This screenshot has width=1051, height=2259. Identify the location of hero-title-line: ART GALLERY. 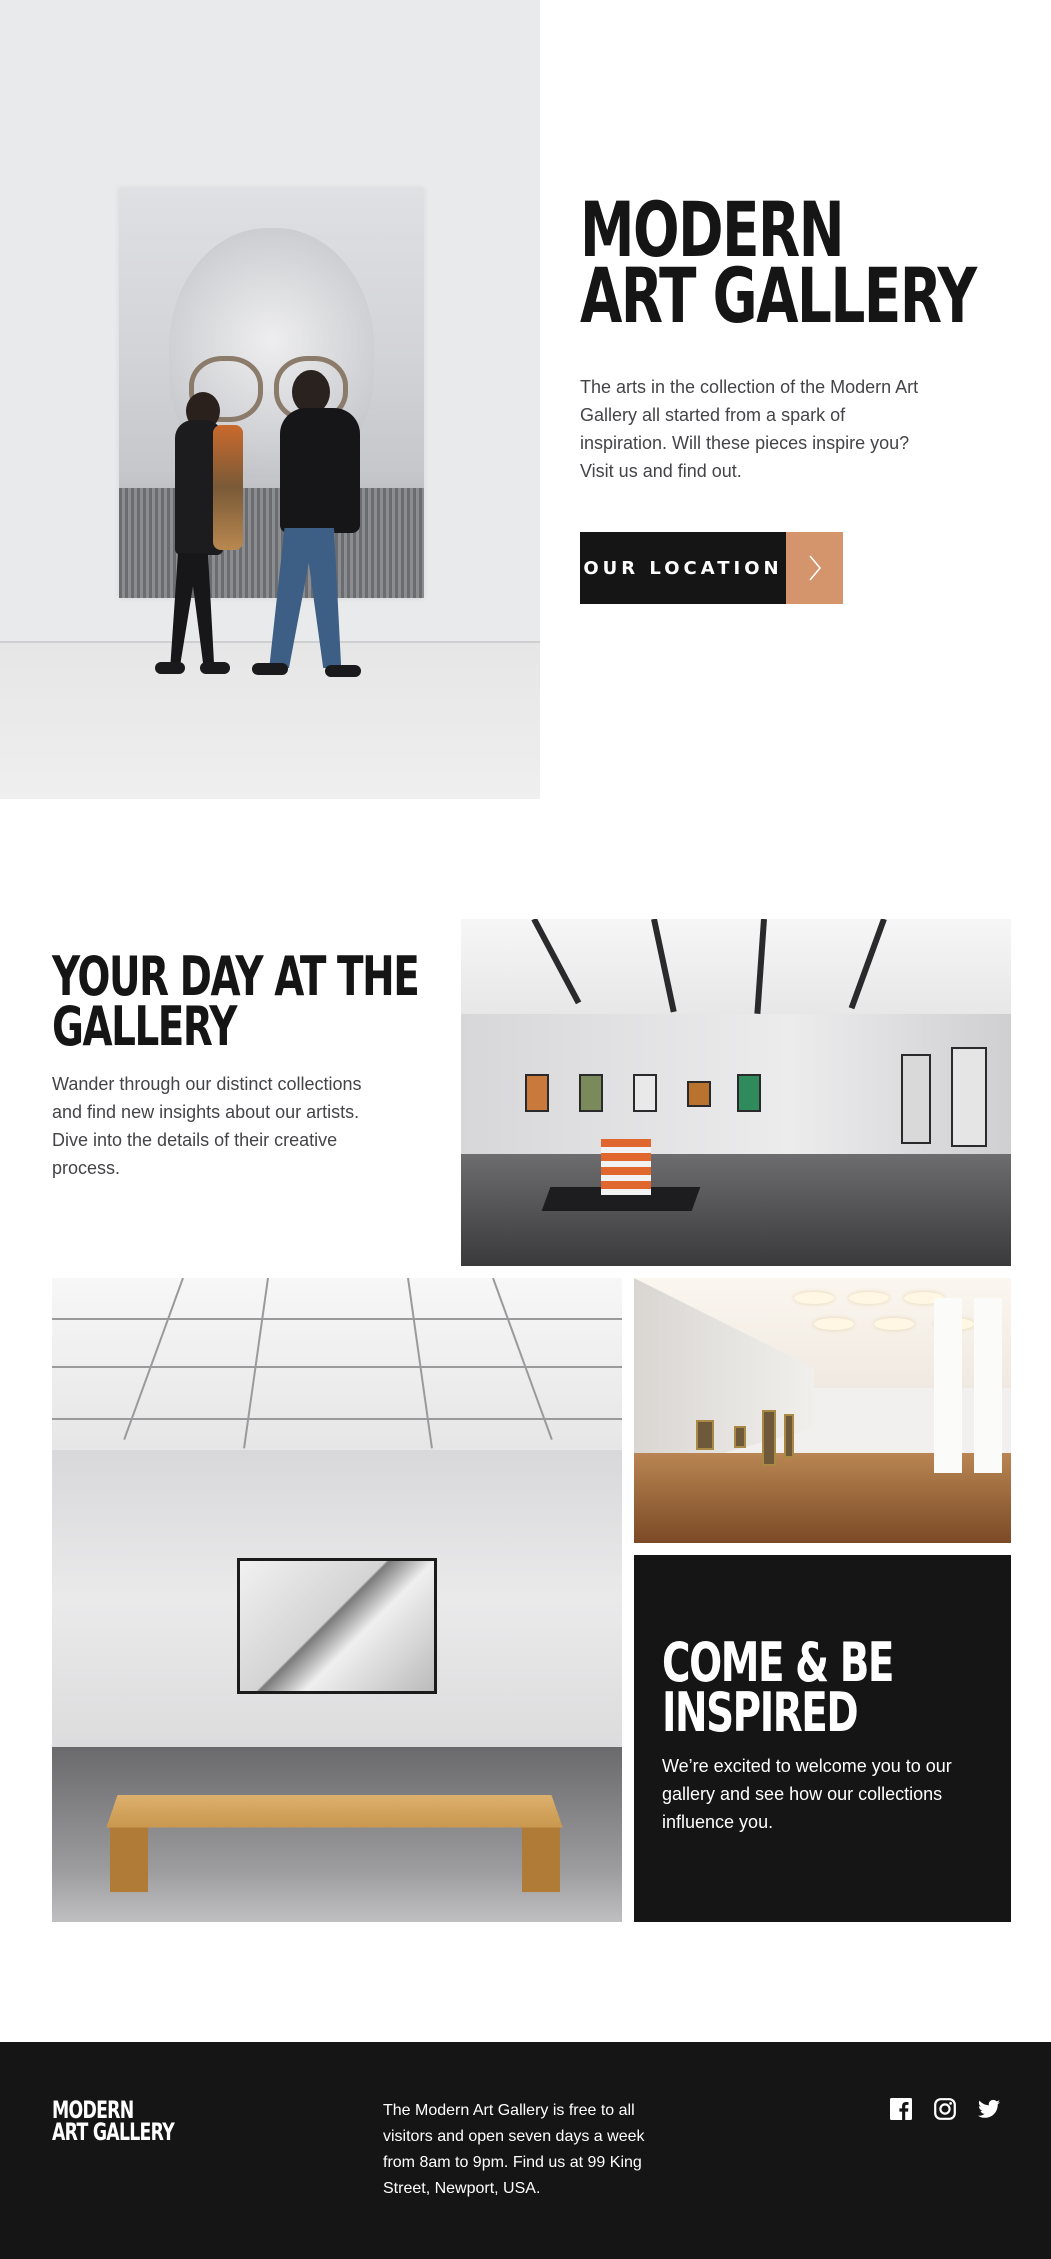
(778, 295).